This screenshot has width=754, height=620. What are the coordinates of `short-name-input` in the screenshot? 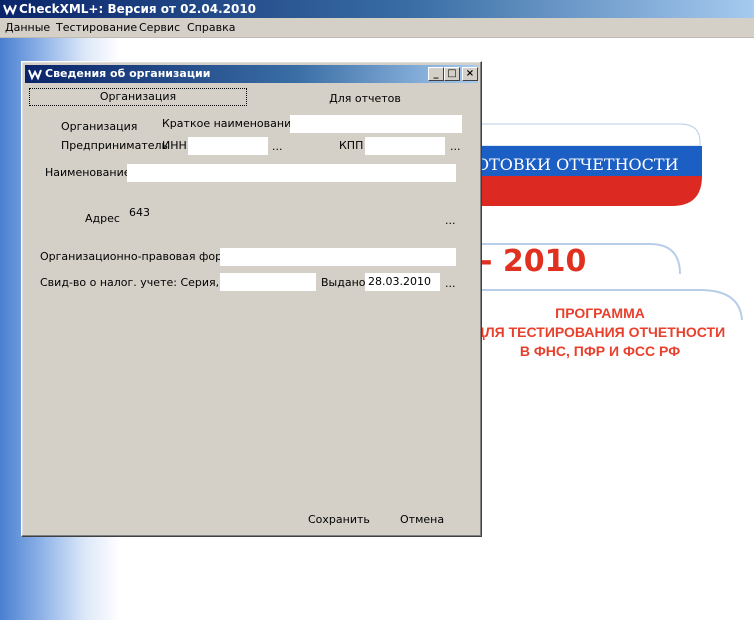 It's located at (376, 124).